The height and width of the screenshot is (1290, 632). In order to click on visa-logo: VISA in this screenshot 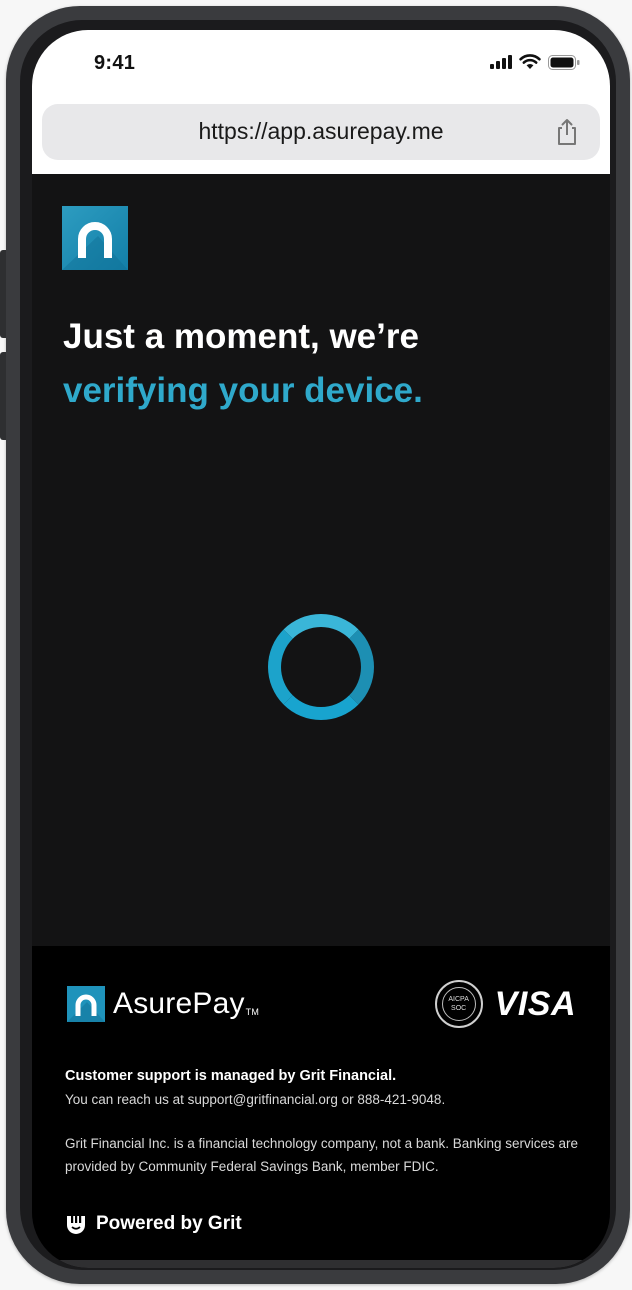, I will do `click(535, 1003)`.